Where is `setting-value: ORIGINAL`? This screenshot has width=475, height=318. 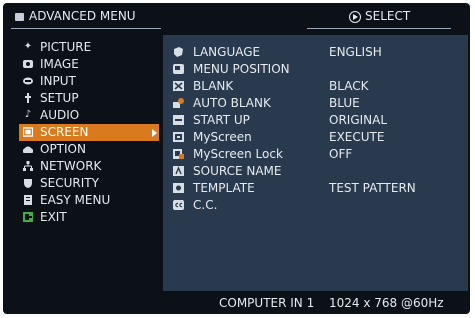 setting-value: ORIGINAL is located at coordinates (358, 120).